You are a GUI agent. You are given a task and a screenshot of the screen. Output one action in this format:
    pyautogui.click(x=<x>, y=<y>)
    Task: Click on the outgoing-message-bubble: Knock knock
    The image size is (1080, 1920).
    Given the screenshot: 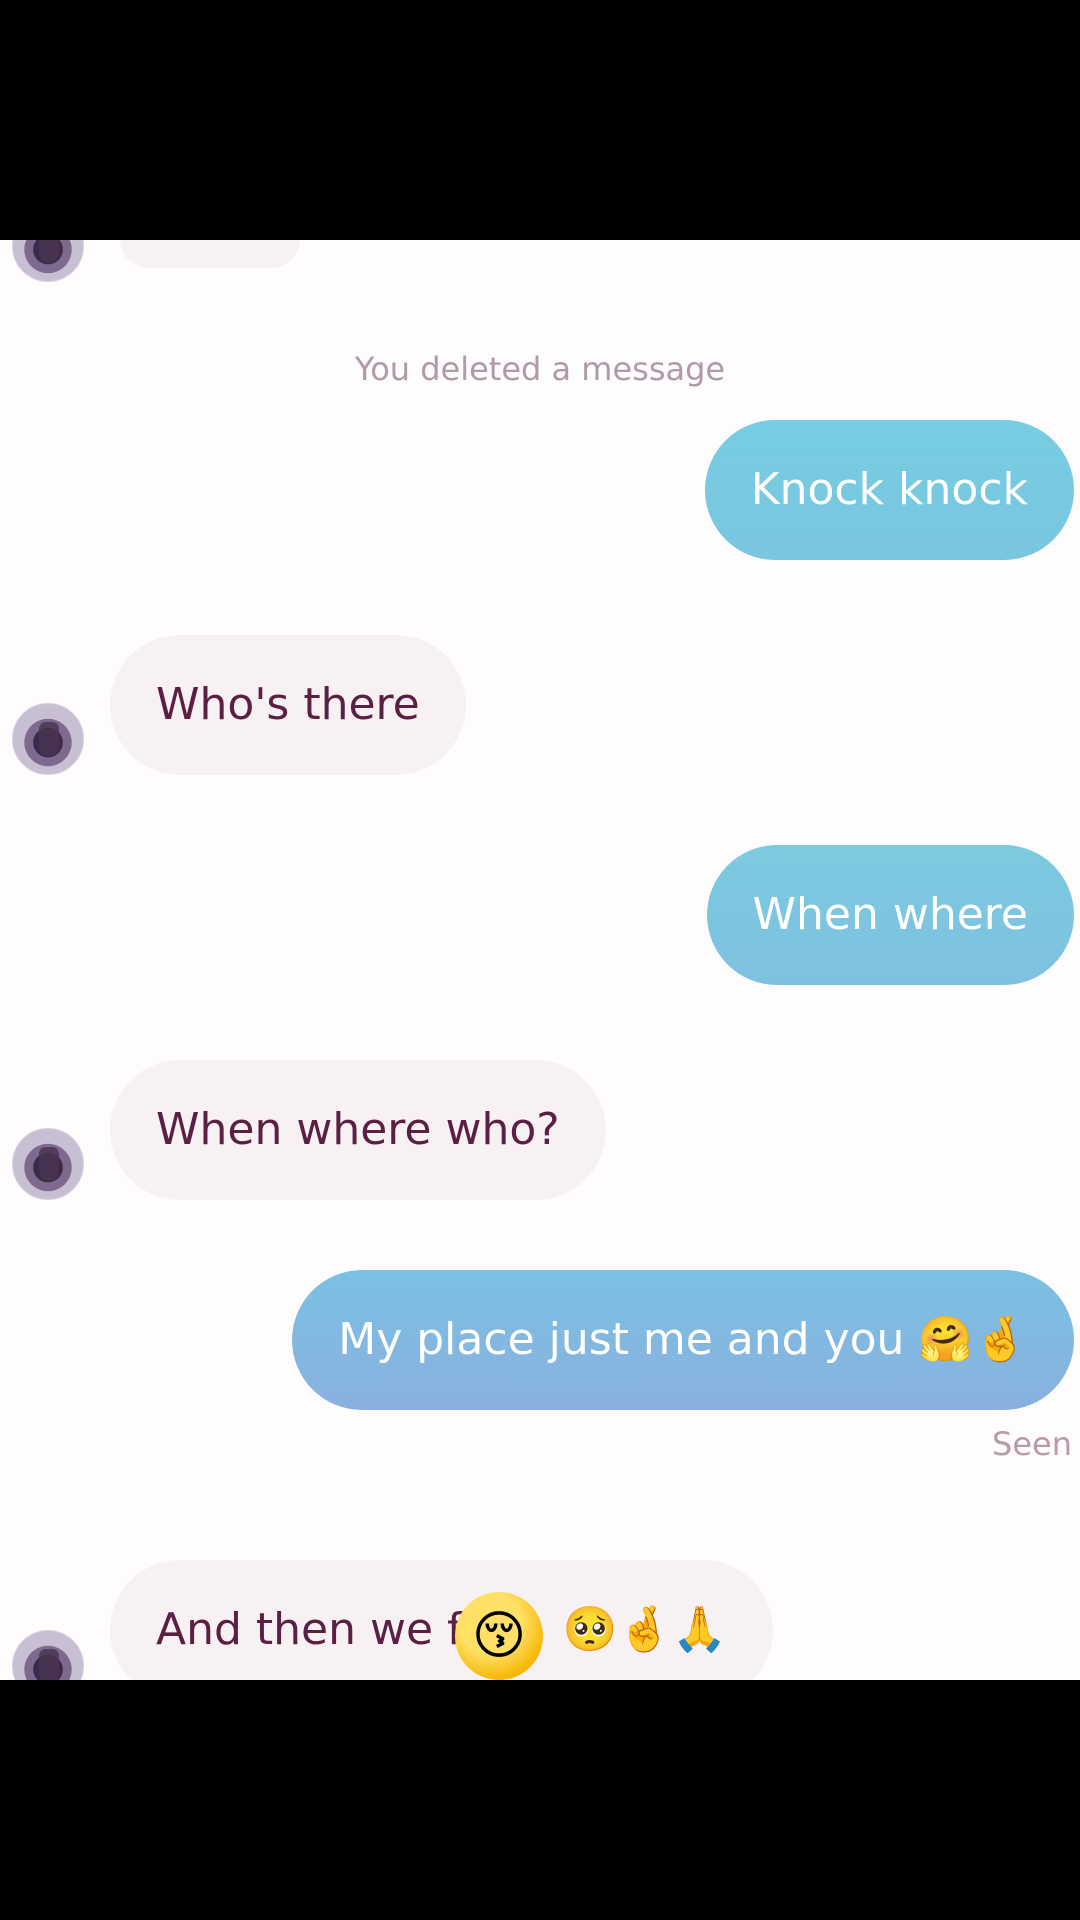 What is the action you would take?
    pyautogui.click(x=889, y=490)
    